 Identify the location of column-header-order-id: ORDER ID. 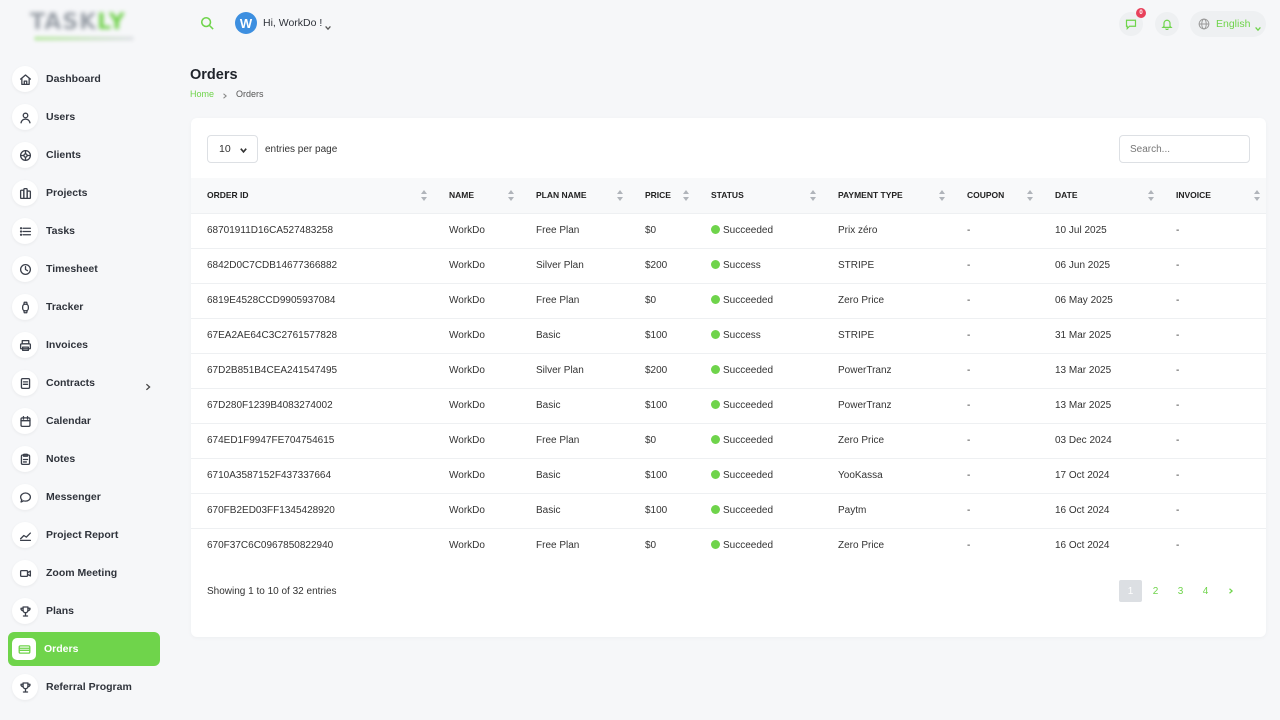
(312, 195).